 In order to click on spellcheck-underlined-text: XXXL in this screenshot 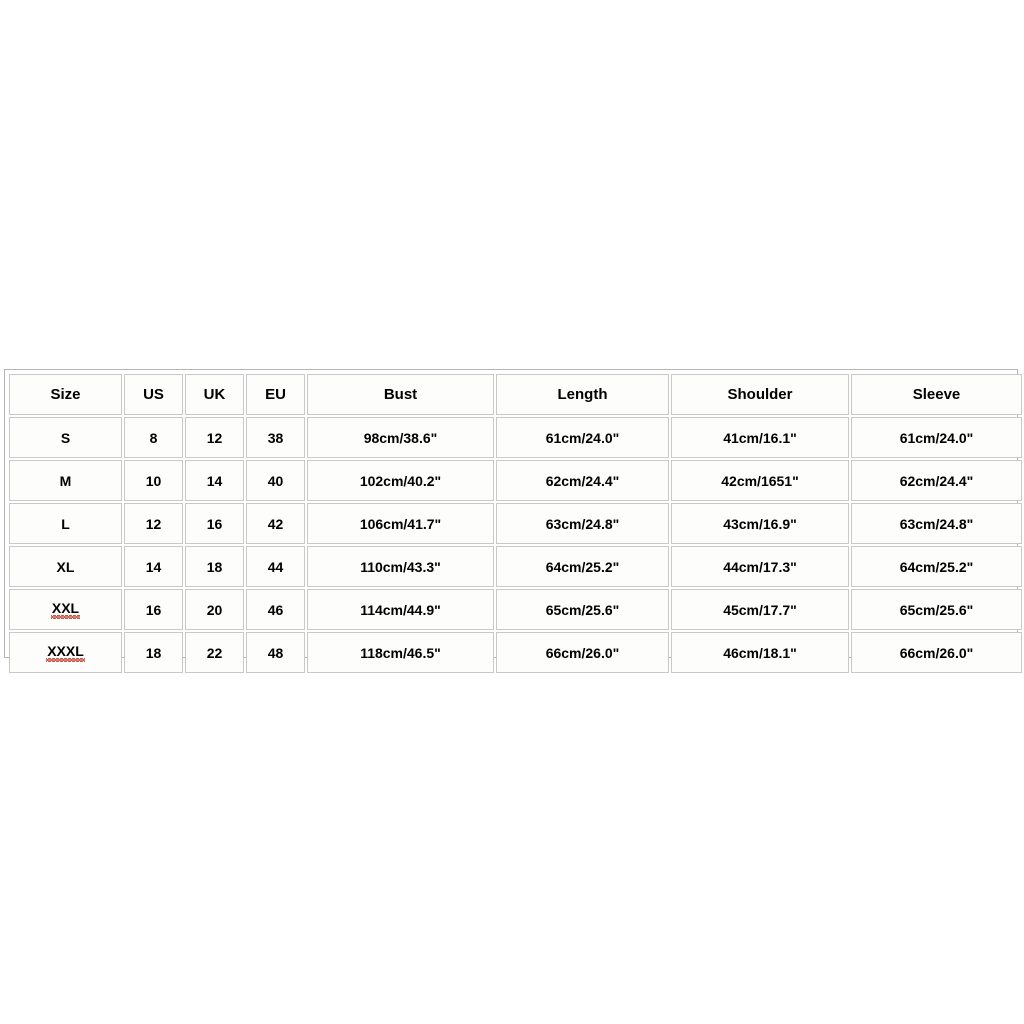, I will do `click(65, 652)`.